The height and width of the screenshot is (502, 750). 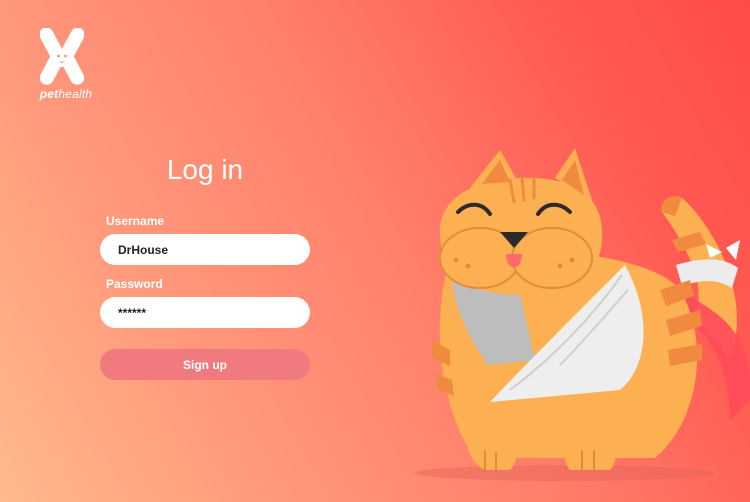 I want to click on username-field, so click(x=205, y=249).